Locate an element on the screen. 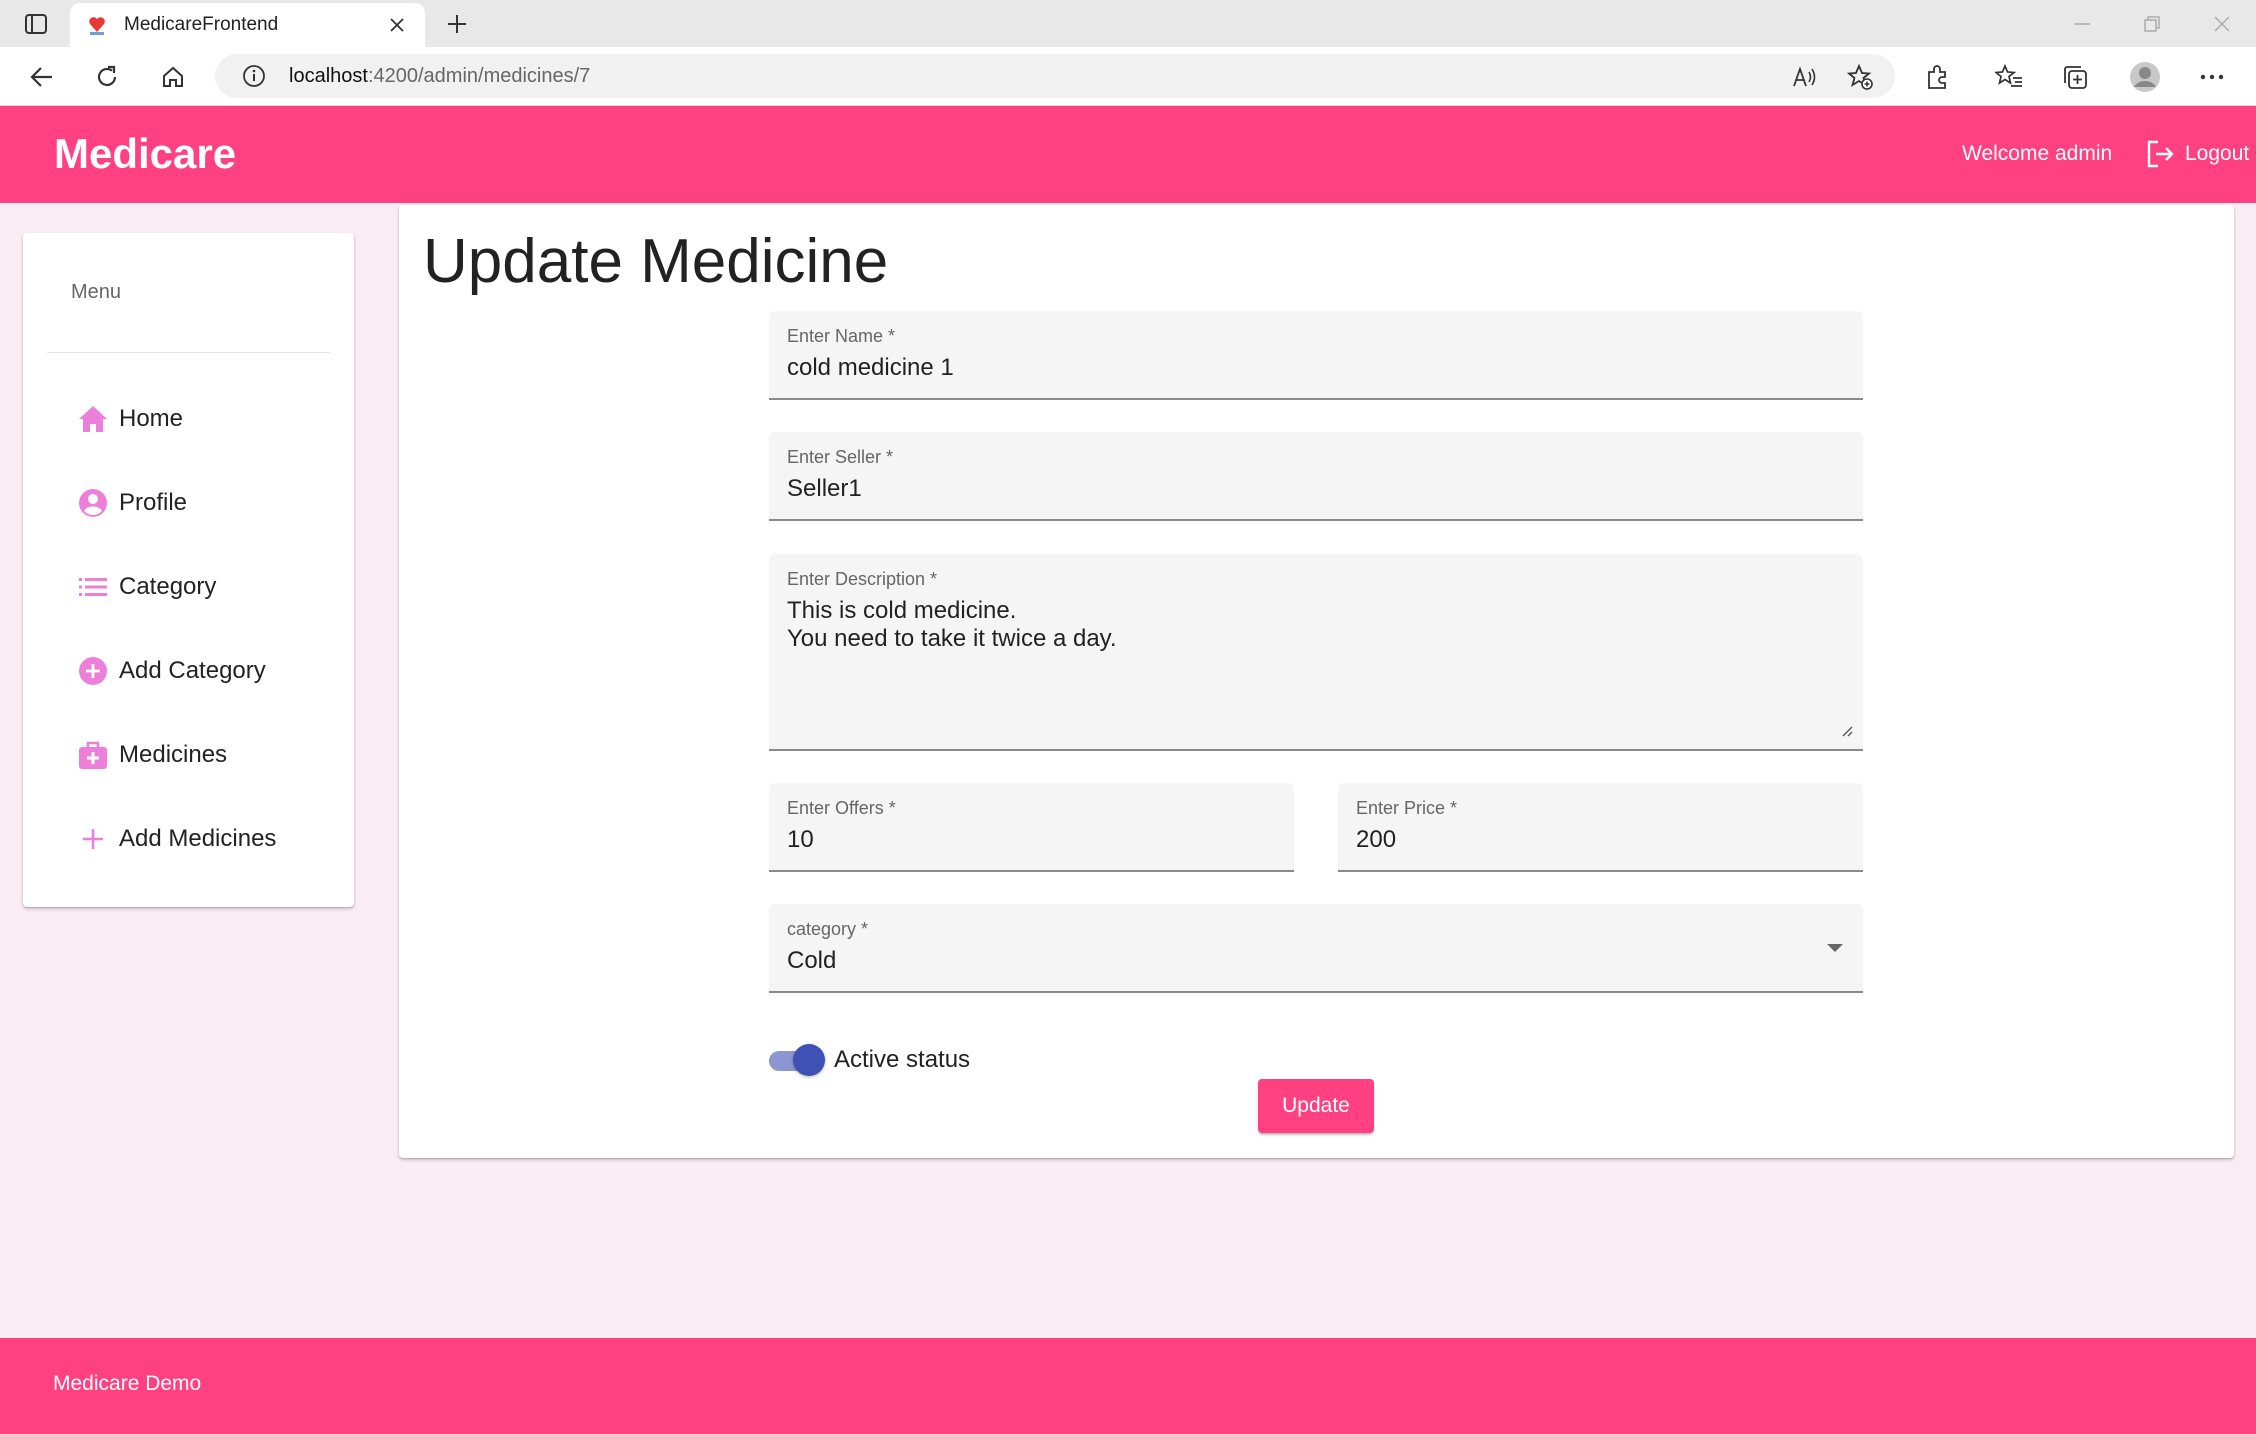  url-host: localhost is located at coordinates (328, 75).